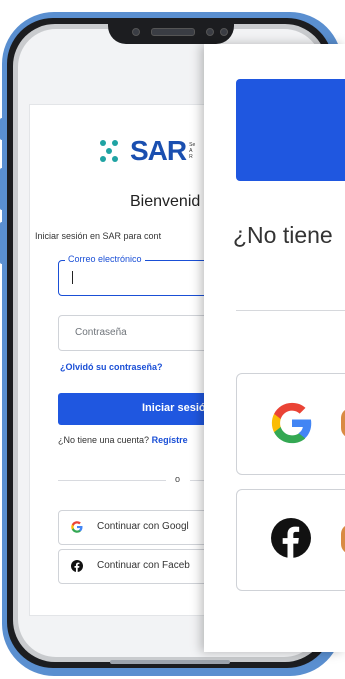 The width and height of the screenshot is (345, 679). Describe the element at coordinates (112, 480) in the screenshot. I see `divider-line` at that location.